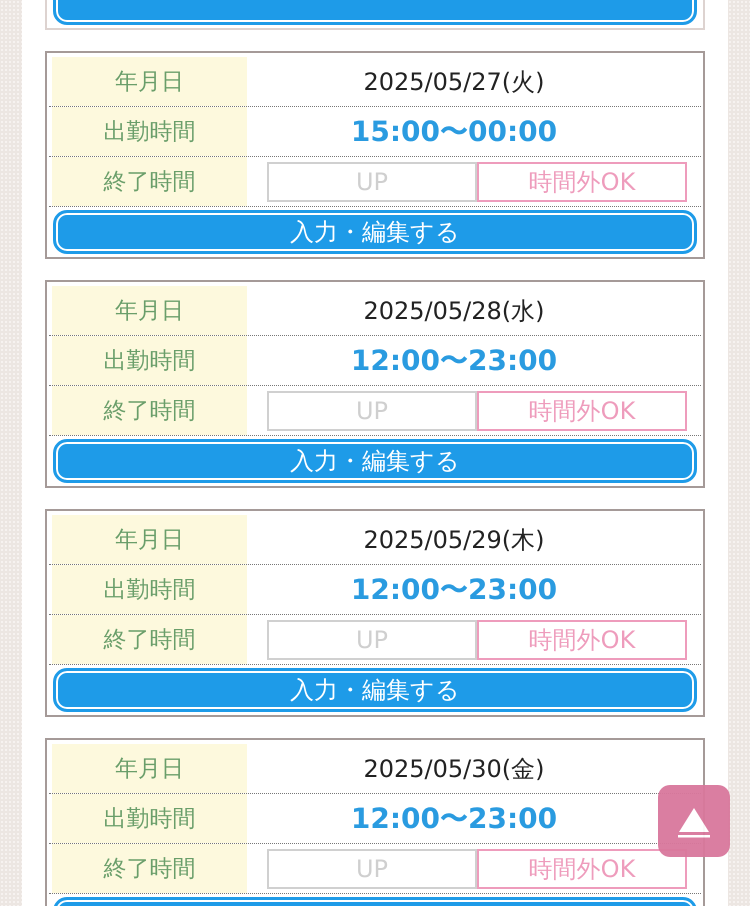 This screenshot has height=906, width=750. I want to click on date-value: 2025/05/27(火), so click(454, 82).